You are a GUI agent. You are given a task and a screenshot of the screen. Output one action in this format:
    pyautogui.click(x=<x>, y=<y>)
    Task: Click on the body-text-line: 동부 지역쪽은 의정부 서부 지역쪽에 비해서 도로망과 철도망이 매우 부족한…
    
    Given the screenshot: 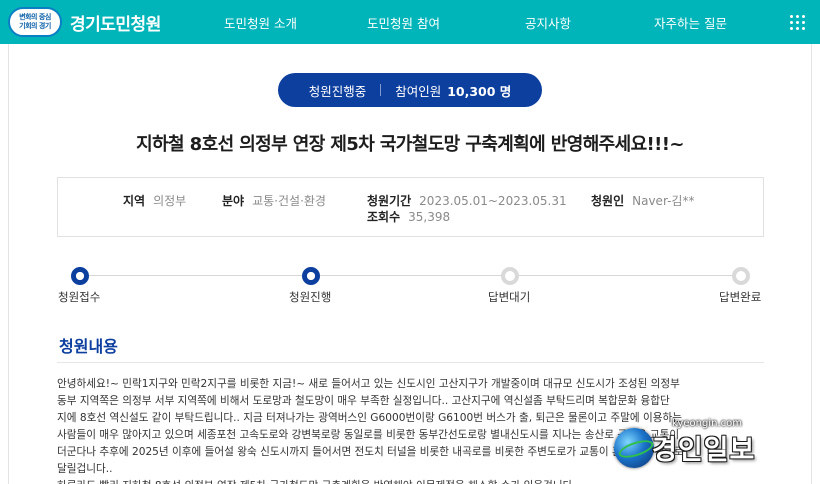 What is the action you would take?
    pyautogui.click(x=363, y=401)
    